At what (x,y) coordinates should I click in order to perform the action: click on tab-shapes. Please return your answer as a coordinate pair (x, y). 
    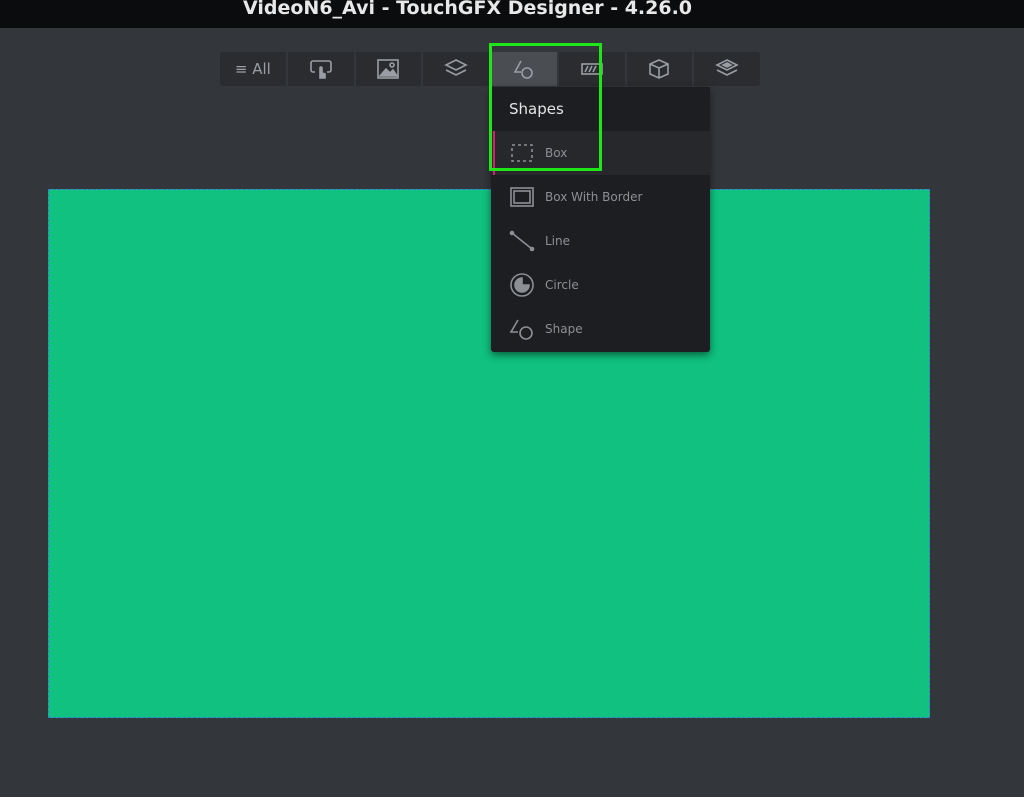
    Looking at the image, I should click on (525, 69).